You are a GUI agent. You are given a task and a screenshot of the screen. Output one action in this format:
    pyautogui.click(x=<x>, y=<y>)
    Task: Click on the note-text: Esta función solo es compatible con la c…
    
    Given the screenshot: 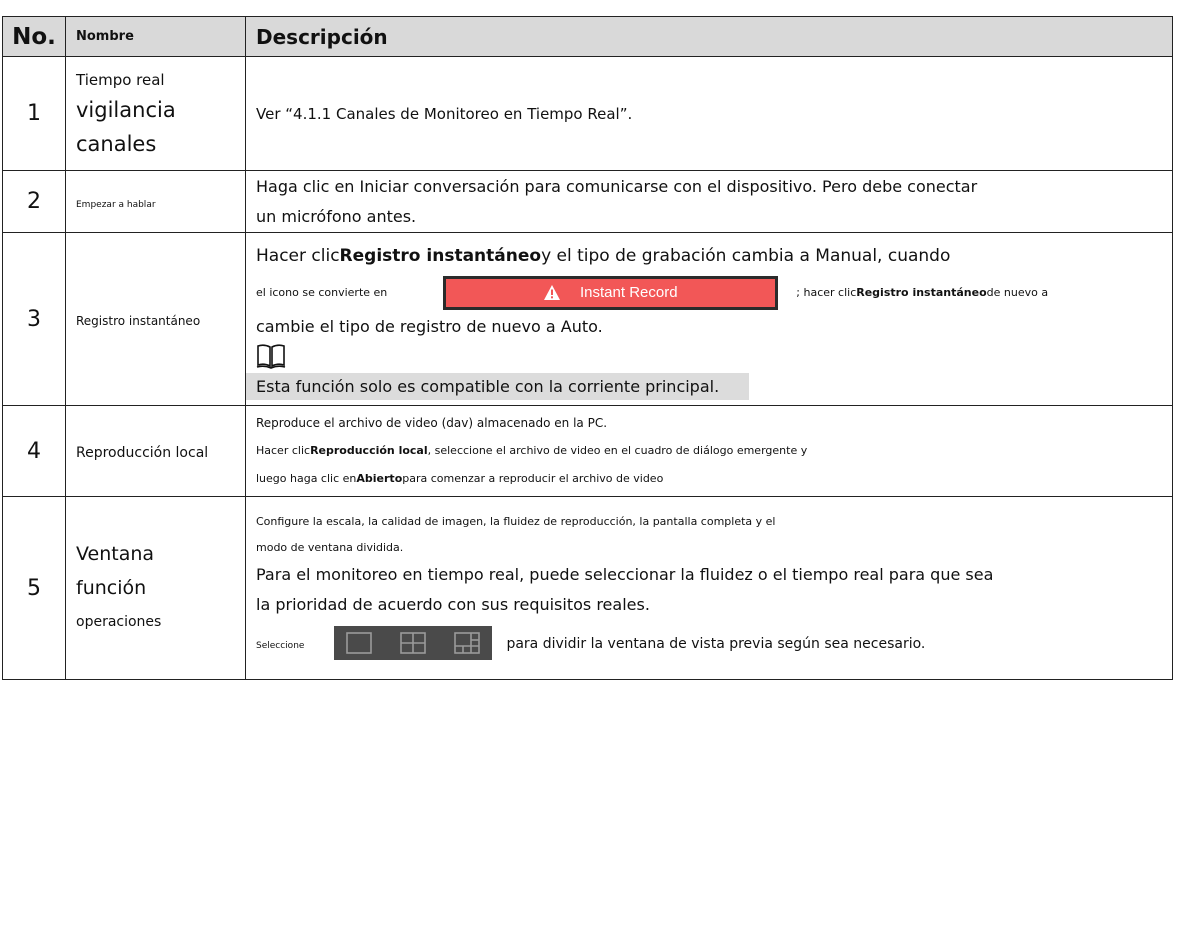 What is the action you would take?
    pyautogui.click(x=498, y=386)
    